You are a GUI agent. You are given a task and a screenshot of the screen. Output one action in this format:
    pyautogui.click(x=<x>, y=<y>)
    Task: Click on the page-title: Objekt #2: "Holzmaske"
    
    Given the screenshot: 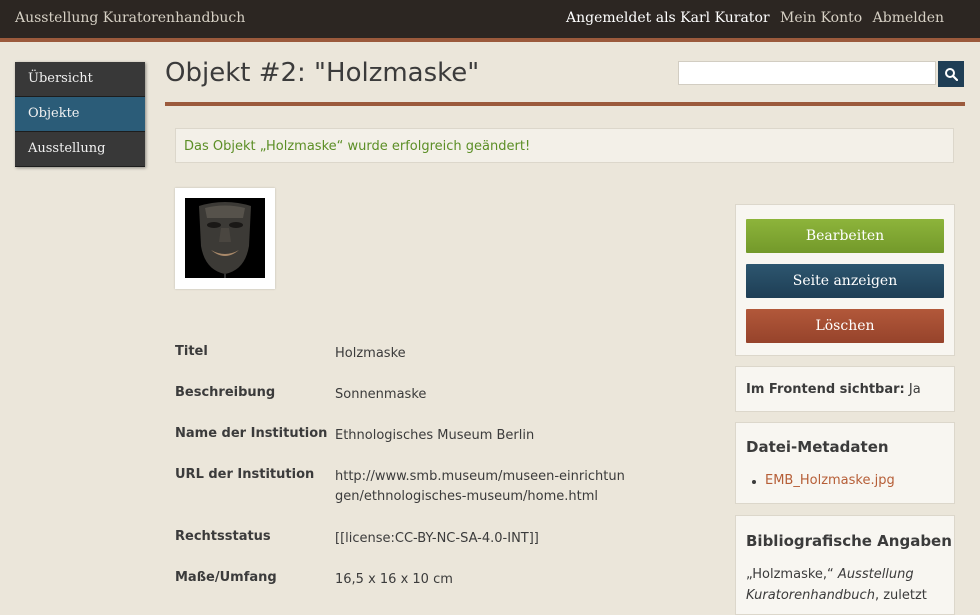 What is the action you would take?
    pyautogui.click(x=322, y=73)
    